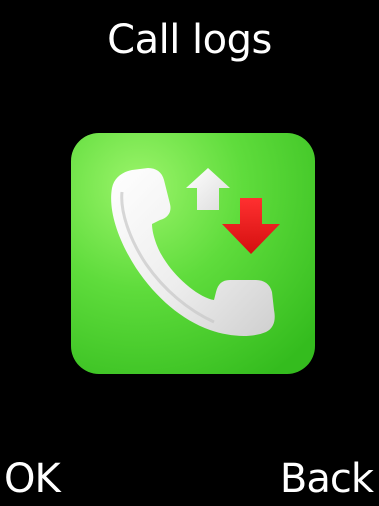 Image resolution: width=379 pixels, height=506 pixels. I want to click on back-softkey: Back, so click(327, 479).